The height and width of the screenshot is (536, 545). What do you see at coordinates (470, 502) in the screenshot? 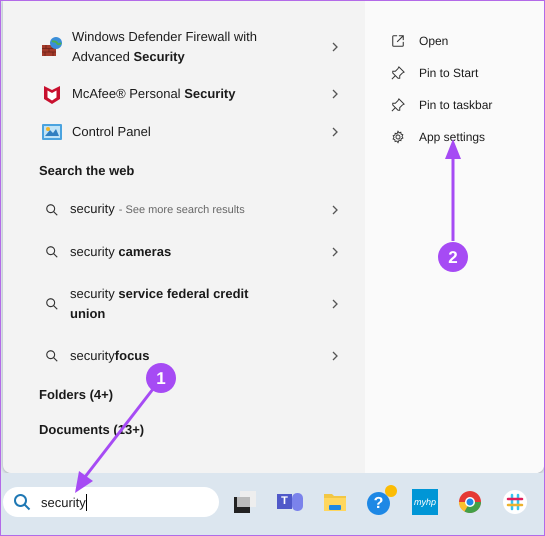
I see `colorful-ring-icon` at bounding box center [470, 502].